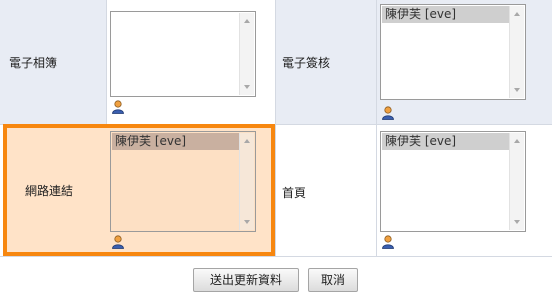  What do you see at coordinates (246, 54) in the screenshot?
I see `album-listbox-scrollbar` at bounding box center [246, 54].